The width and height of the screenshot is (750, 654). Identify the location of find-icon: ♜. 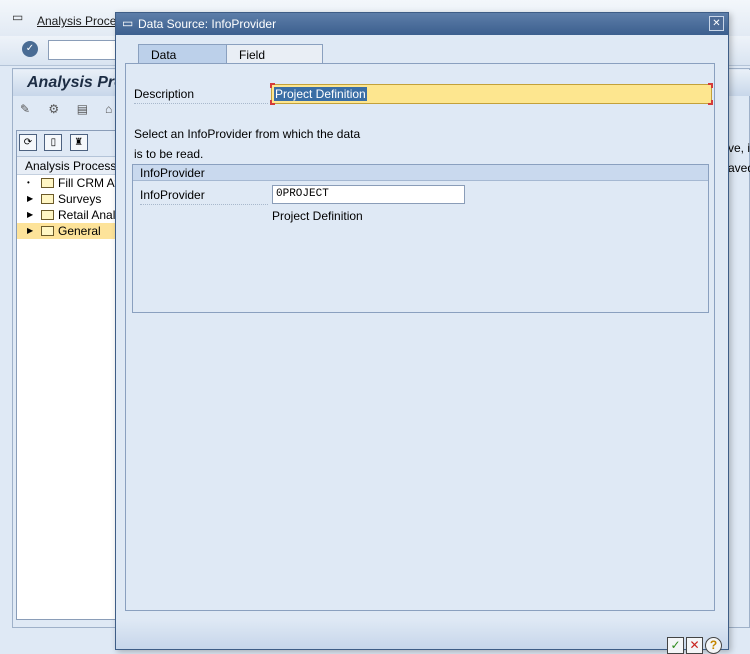
(78, 142).